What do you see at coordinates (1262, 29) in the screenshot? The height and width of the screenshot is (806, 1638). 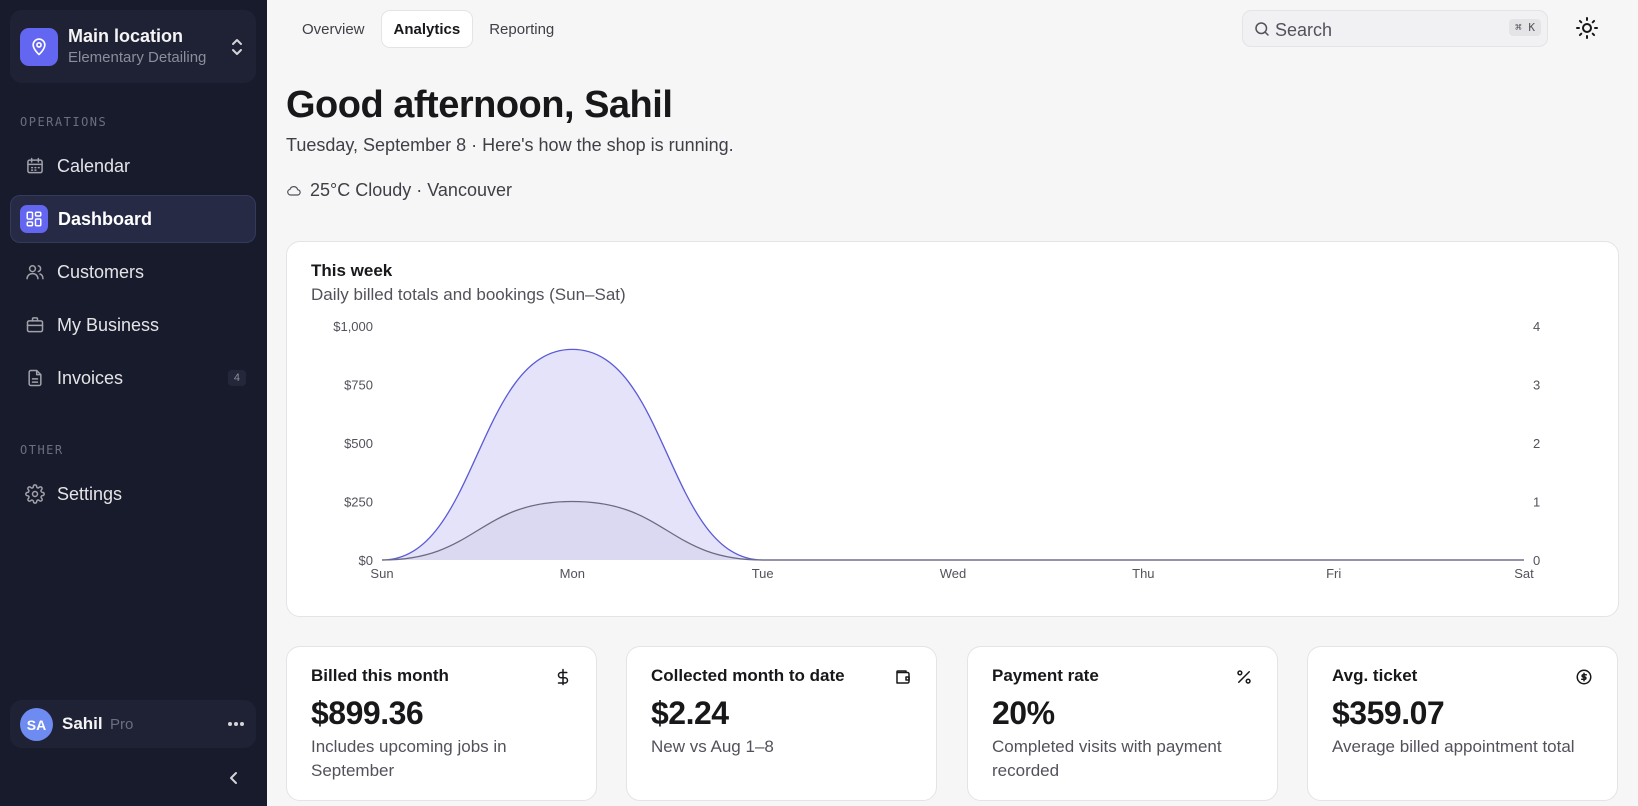 I see `search-icon` at bounding box center [1262, 29].